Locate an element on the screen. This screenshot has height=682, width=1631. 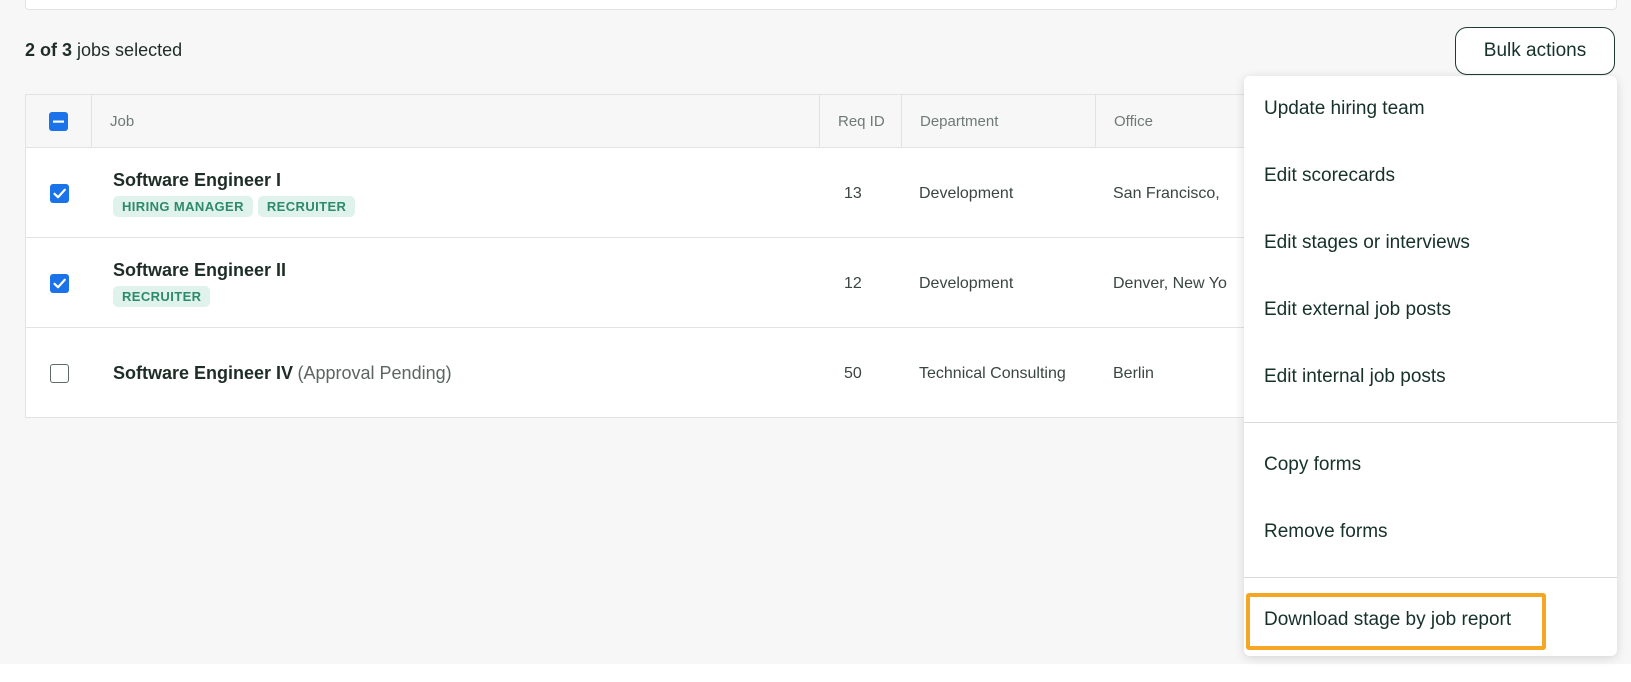
menu-item-copy-forms: Copy forms is located at coordinates (1312, 465).